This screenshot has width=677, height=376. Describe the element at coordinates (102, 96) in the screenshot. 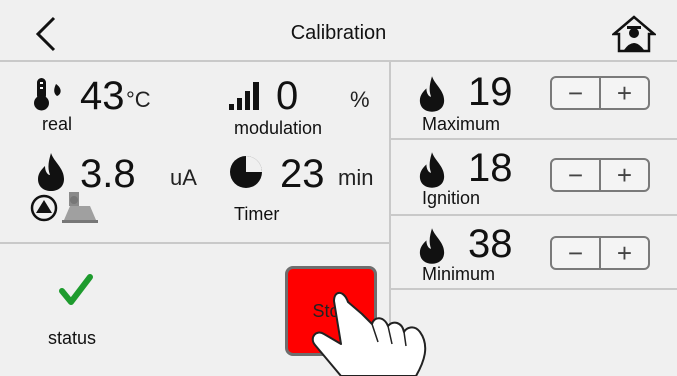

I see `temperature-value: 43` at that location.